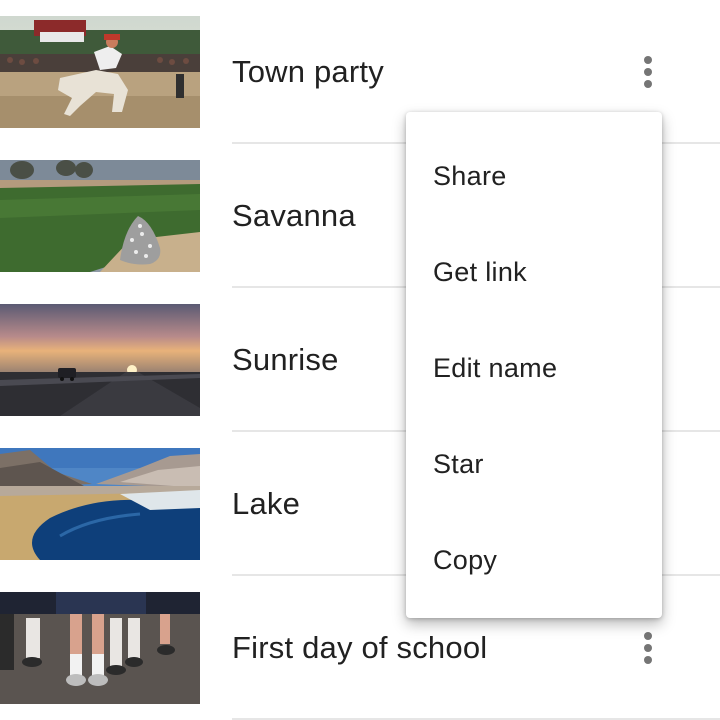  I want to click on mountain-lake-photo, so click(100, 504).